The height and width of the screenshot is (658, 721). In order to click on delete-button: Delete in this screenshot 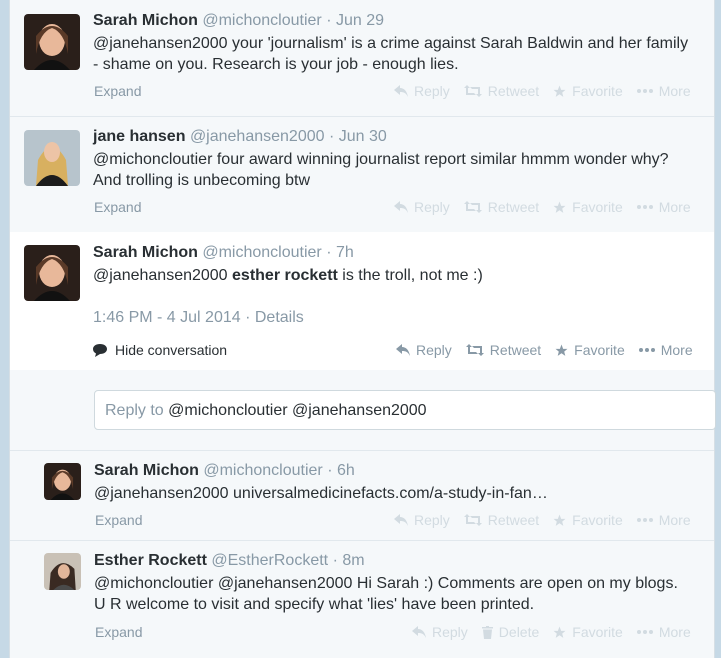, I will do `click(510, 632)`.